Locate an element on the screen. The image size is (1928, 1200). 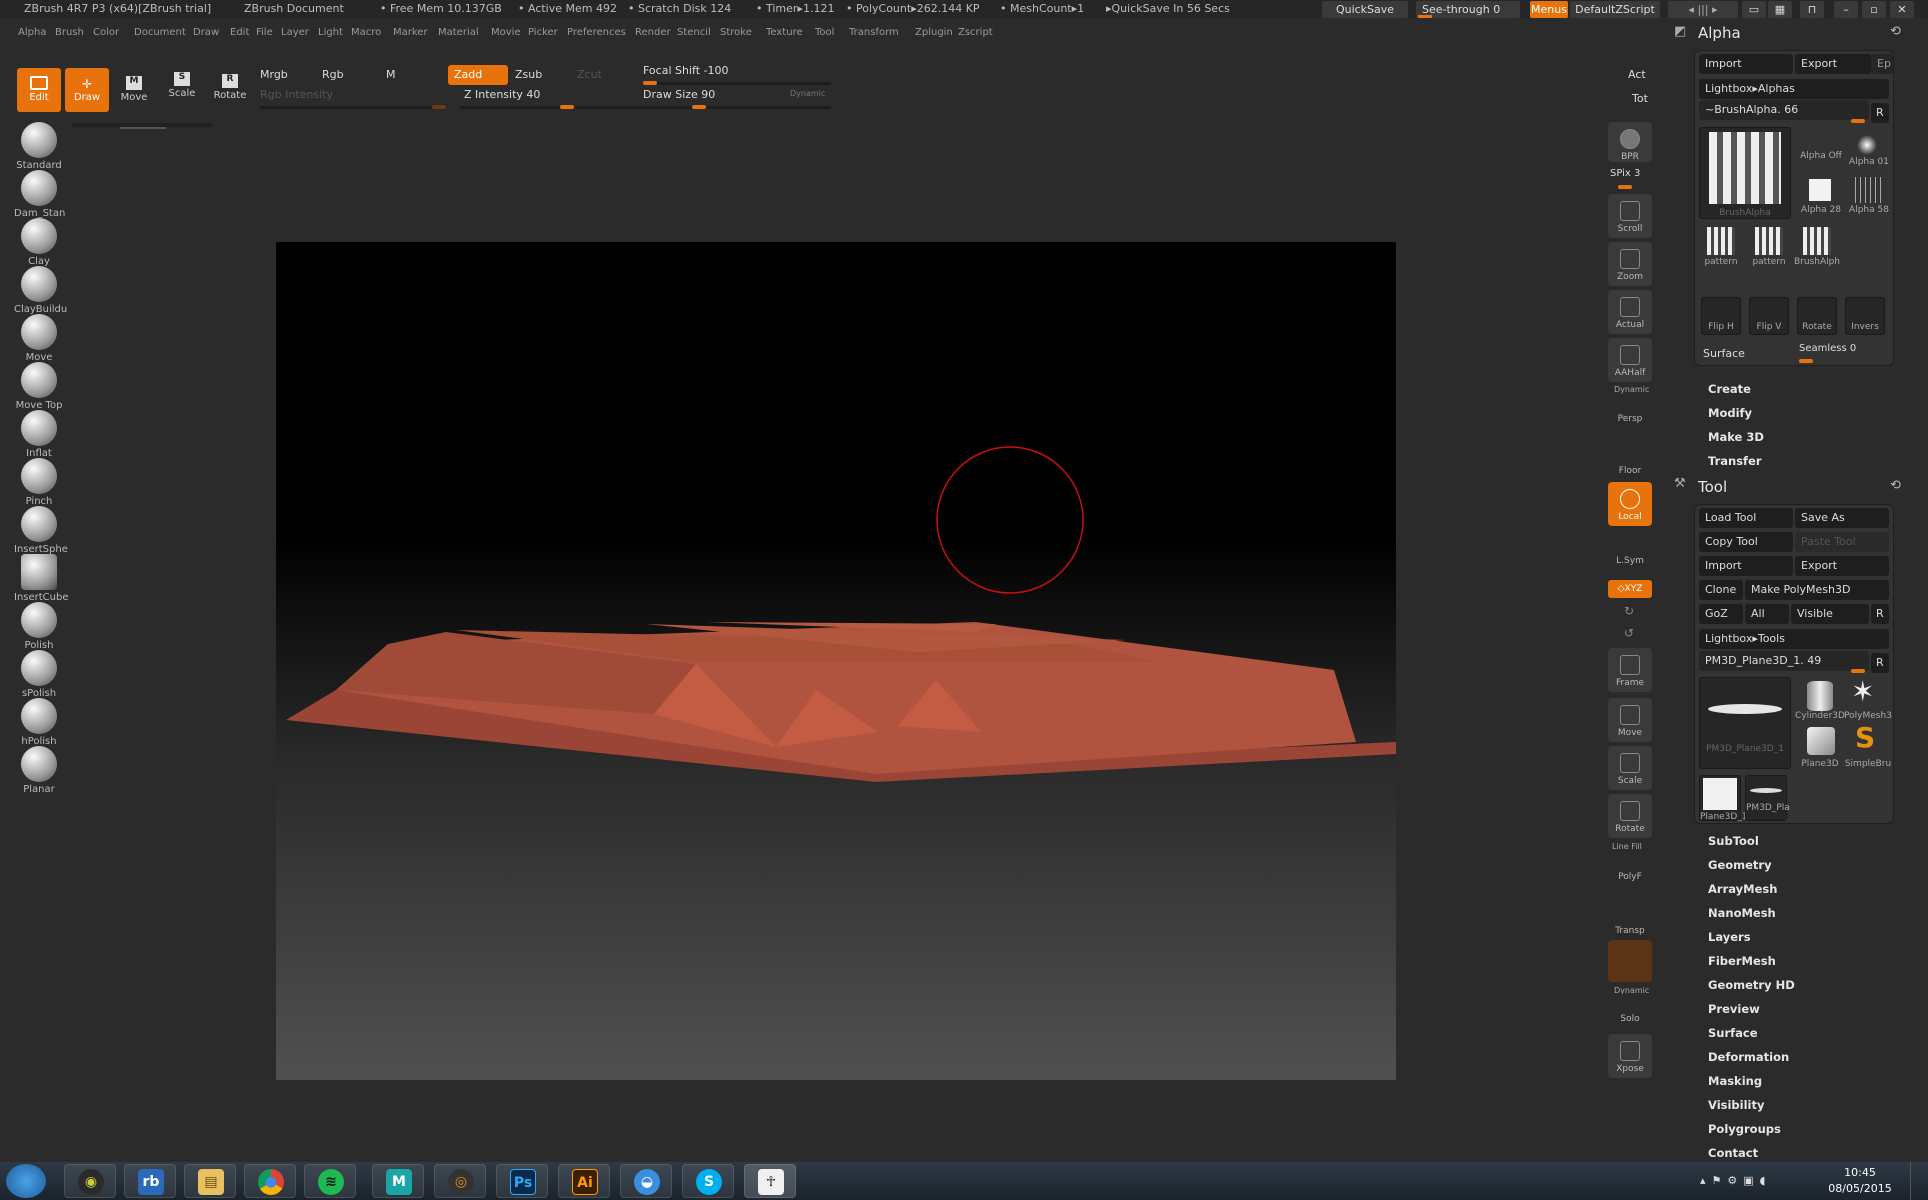
edit-button: Edit is located at coordinates (39, 90).